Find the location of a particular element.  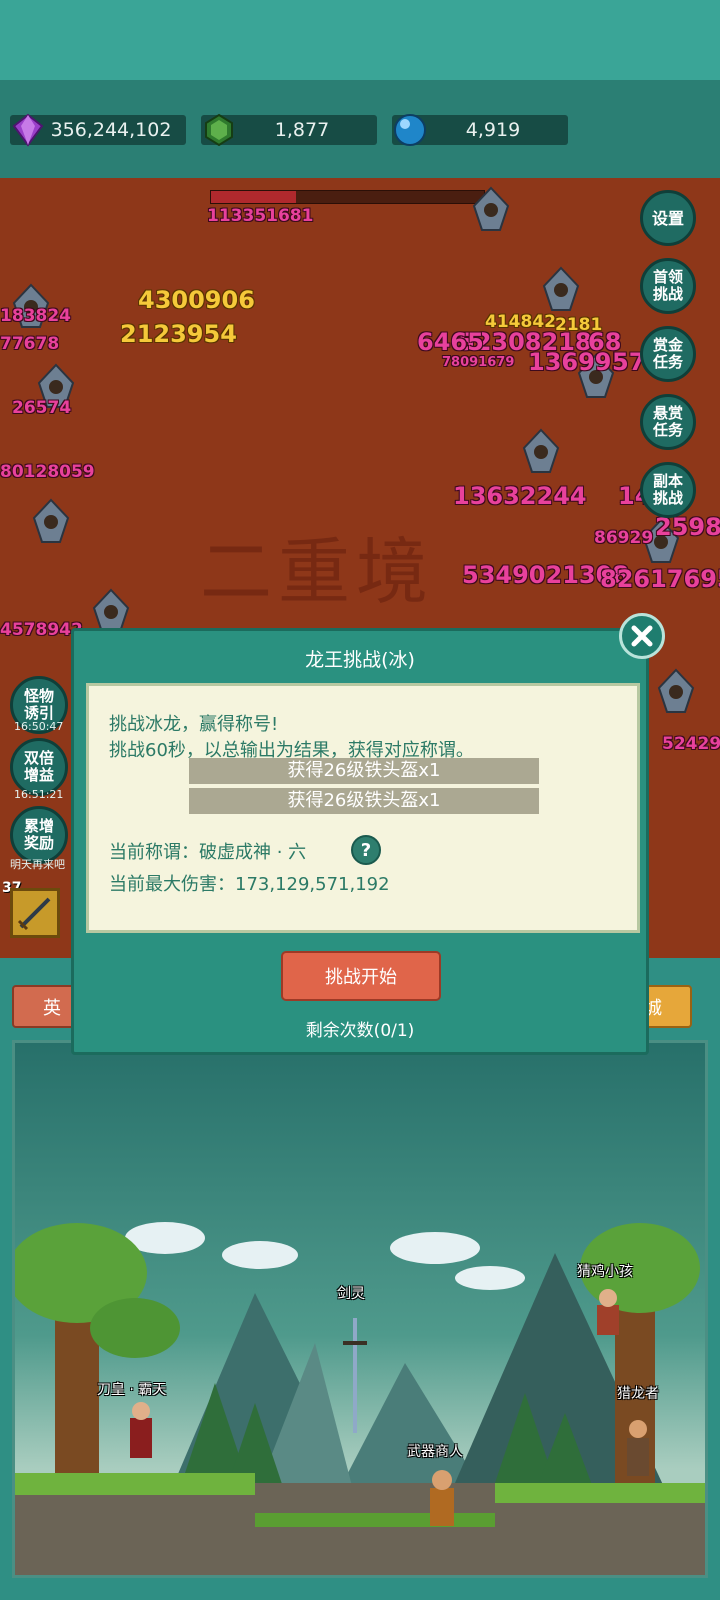

damage-number: 77678 is located at coordinates (30, 344).